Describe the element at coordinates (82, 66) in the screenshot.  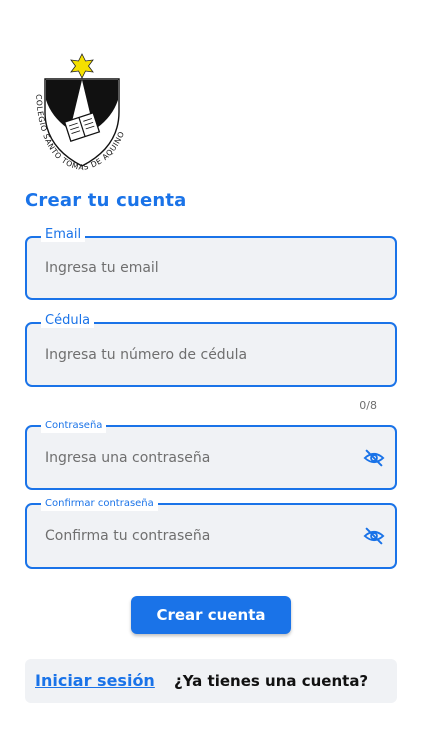
I see `star-icon` at that location.